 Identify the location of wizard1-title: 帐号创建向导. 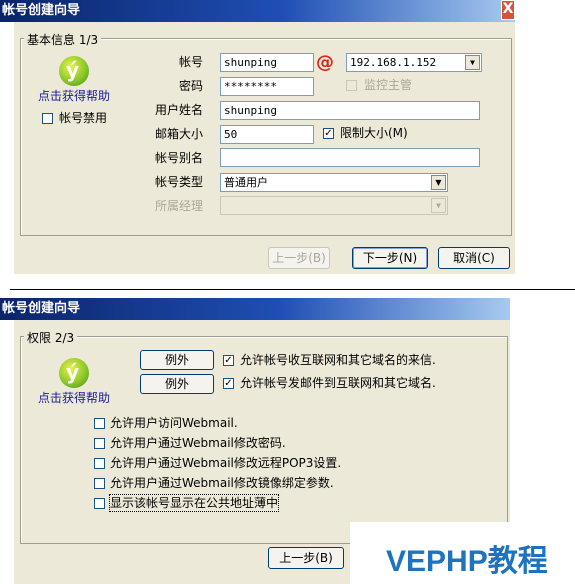
(41, 10).